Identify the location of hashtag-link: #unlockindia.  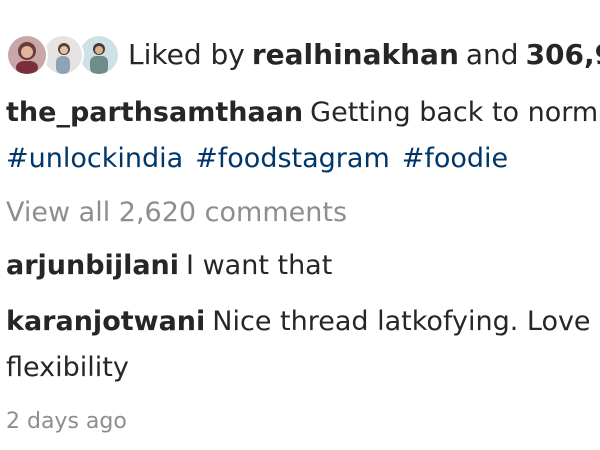
(94, 158).